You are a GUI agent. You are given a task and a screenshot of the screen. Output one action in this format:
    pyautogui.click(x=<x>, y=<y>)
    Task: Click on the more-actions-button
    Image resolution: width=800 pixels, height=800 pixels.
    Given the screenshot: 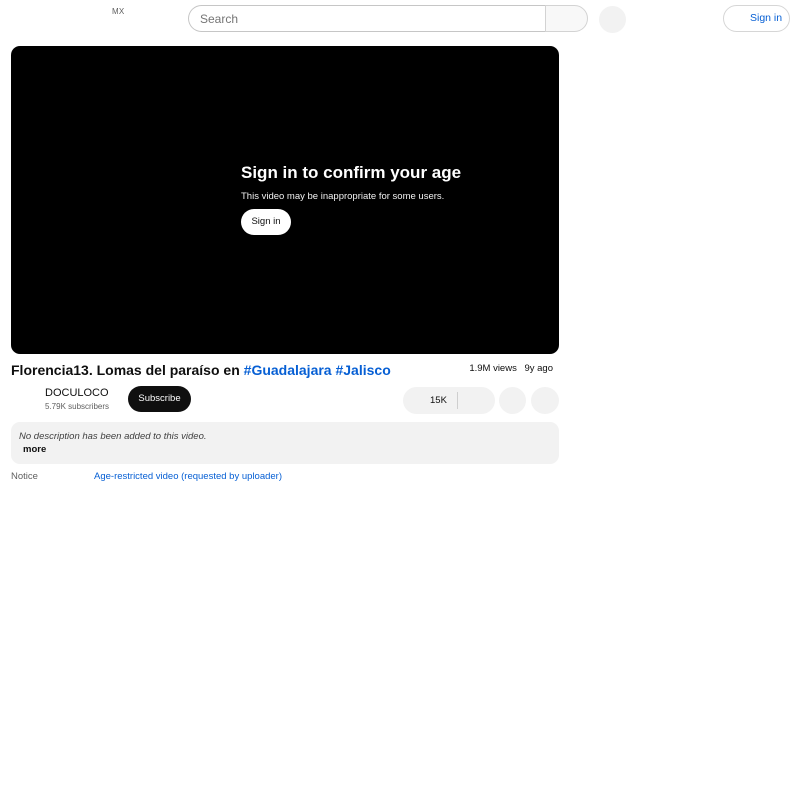 What is the action you would take?
    pyautogui.click(x=545, y=400)
    